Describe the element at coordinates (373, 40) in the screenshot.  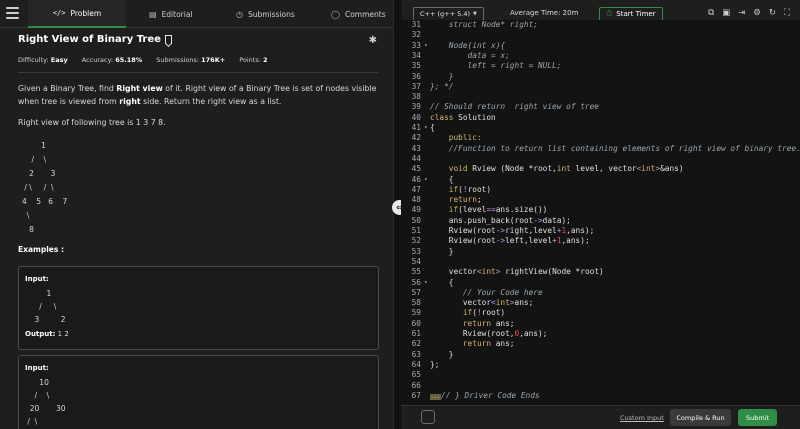
I see `bug-report-icon: ✱` at that location.